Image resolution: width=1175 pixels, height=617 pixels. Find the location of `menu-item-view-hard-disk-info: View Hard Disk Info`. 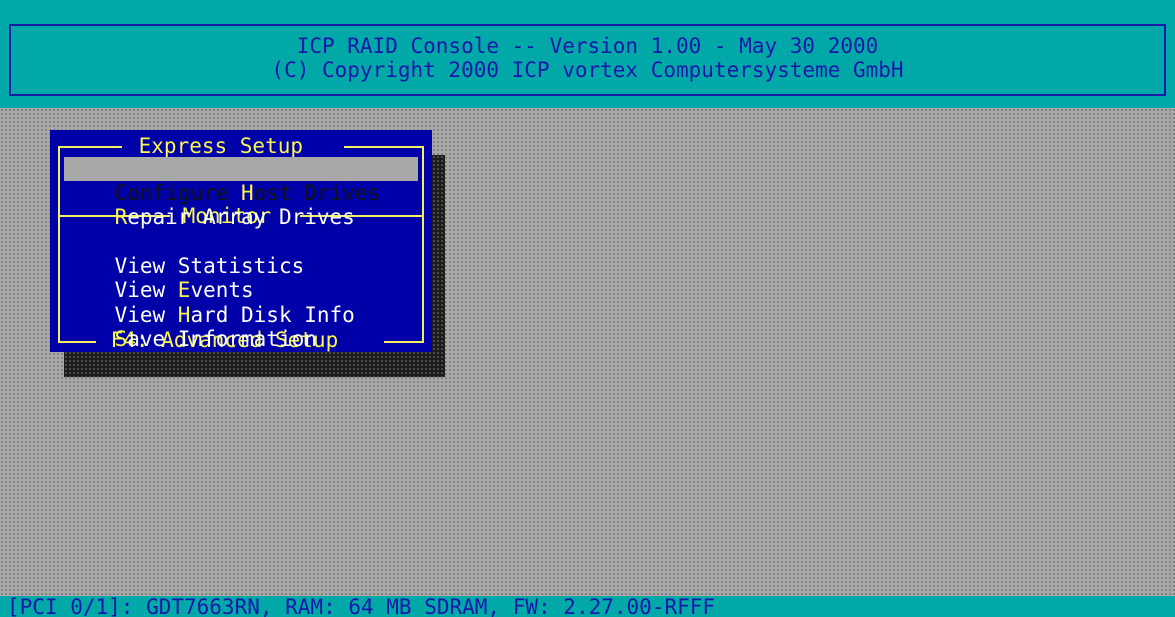

menu-item-view-hard-disk-info: View Hard Disk Info is located at coordinates (209, 303).